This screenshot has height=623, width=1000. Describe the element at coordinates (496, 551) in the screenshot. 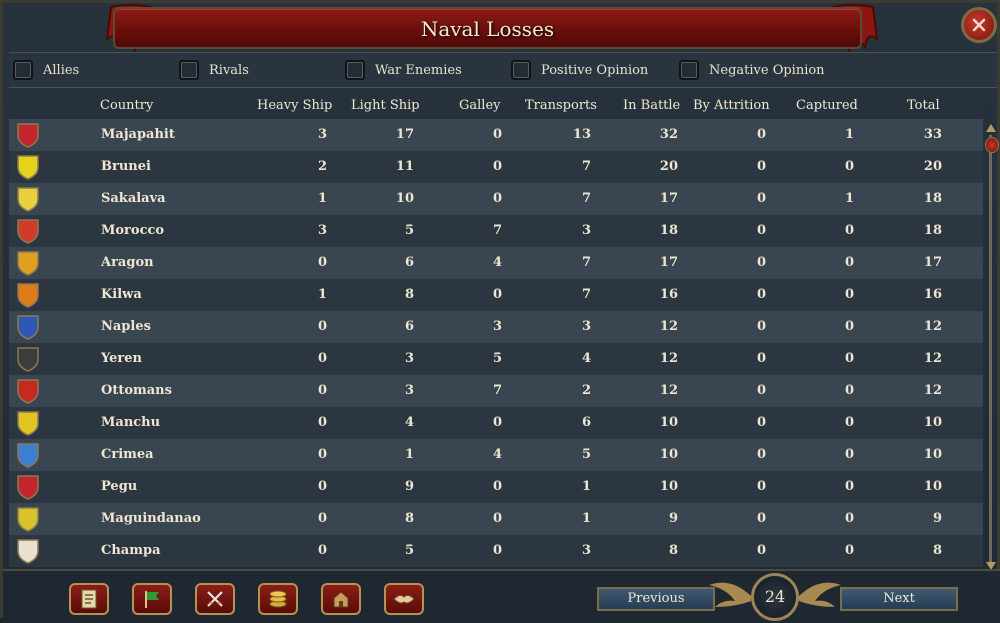

I see `table-row: Champa 0 5 0 3 8 0 0 8` at that location.